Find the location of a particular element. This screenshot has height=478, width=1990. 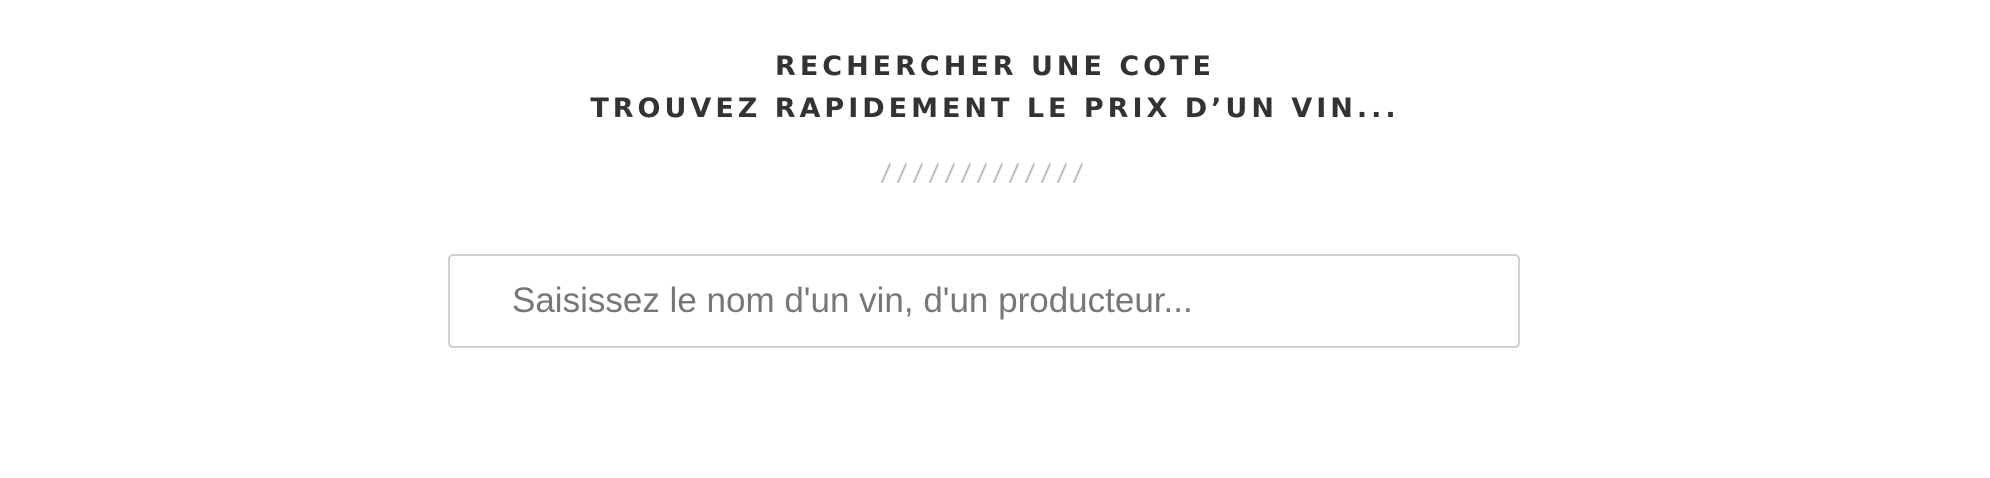

diagonal-lines-divider-icon is located at coordinates (982, 173).